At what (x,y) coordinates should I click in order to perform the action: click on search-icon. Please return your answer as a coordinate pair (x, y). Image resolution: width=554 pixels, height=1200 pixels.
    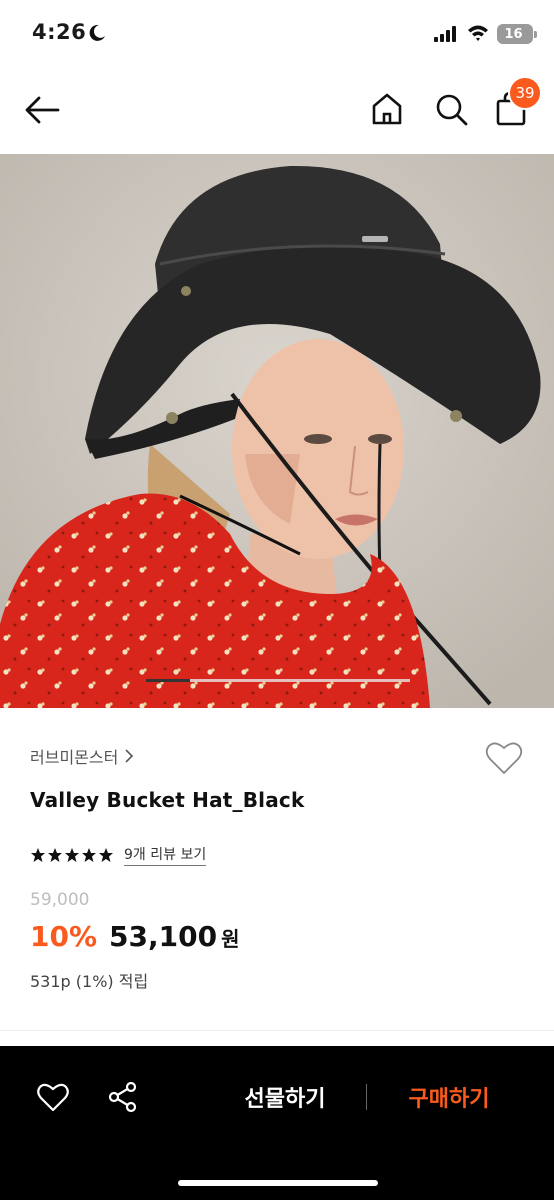
    Looking at the image, I should click on (451, 109).